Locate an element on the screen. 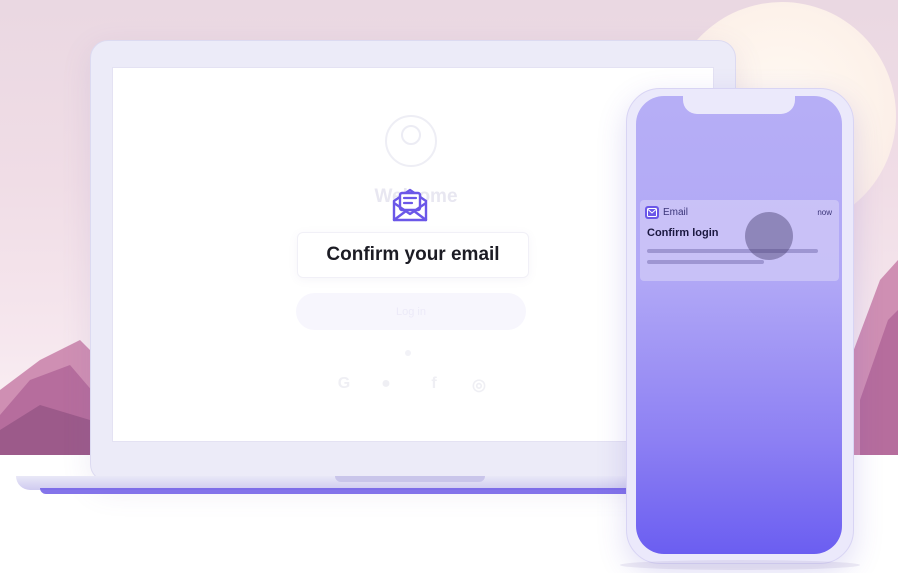 The image size is (898, 573). instagram-icon: ◎ is located at coordinates (479, 385).